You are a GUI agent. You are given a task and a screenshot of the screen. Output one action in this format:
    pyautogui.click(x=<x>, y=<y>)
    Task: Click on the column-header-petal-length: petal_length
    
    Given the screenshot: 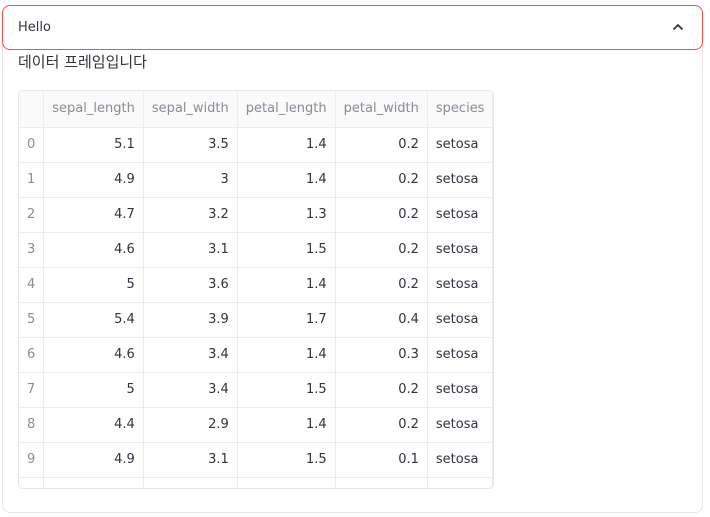 What is the action you would take?
    pyautogui.click(x=286, y=109)
    